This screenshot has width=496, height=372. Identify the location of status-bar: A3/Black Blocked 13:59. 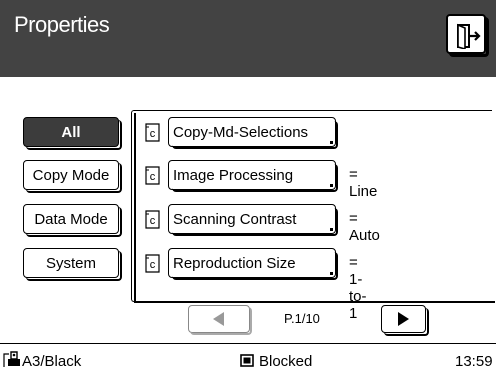
(248, 357).